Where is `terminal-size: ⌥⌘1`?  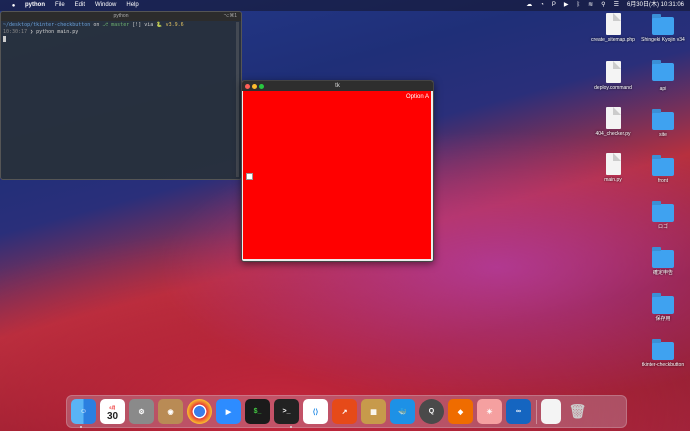
terminal-size: ⌥⌘1 is located at coordinates (230, 16).